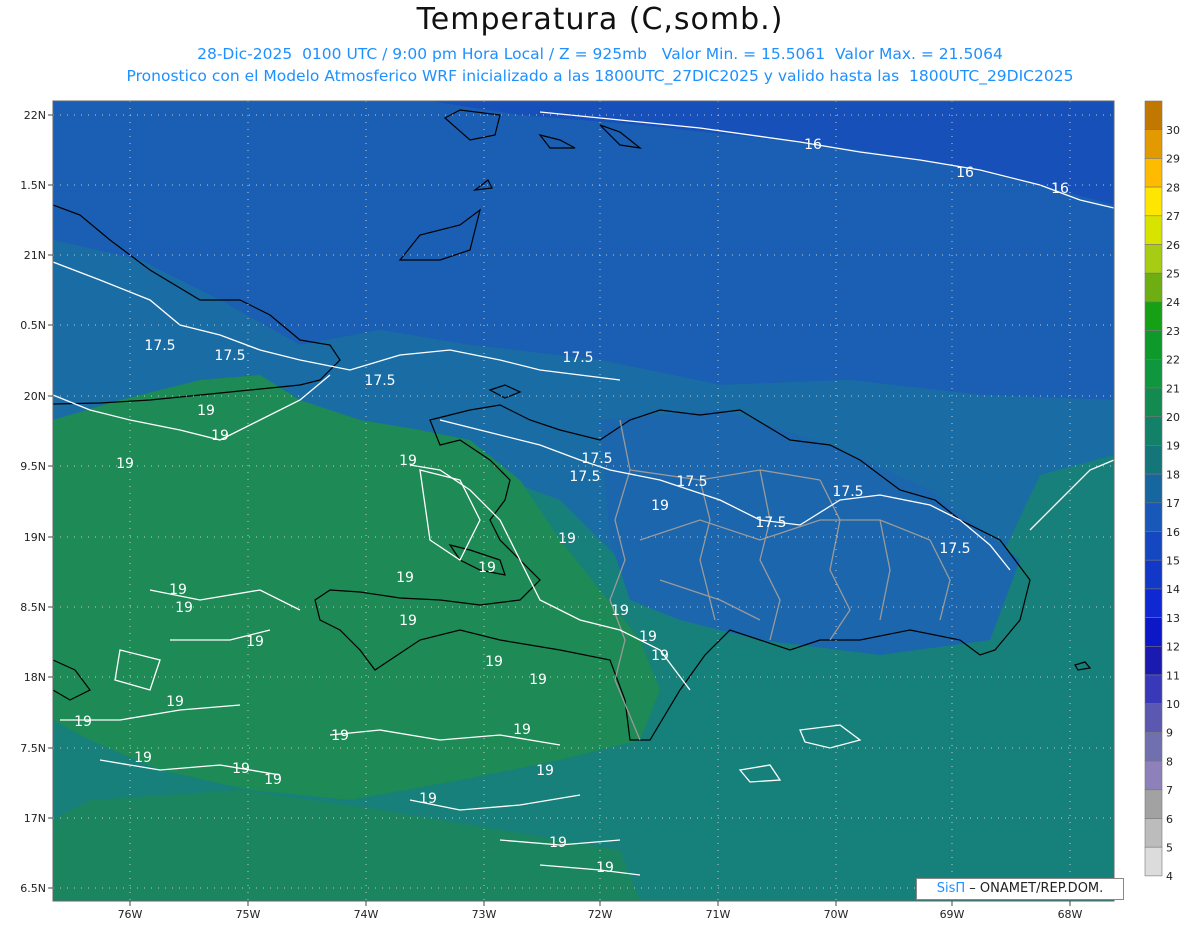  What do you see at coordinates (877, 770) in the screenshot?
I see `teal-region-east` at bounding box center [877, 770].